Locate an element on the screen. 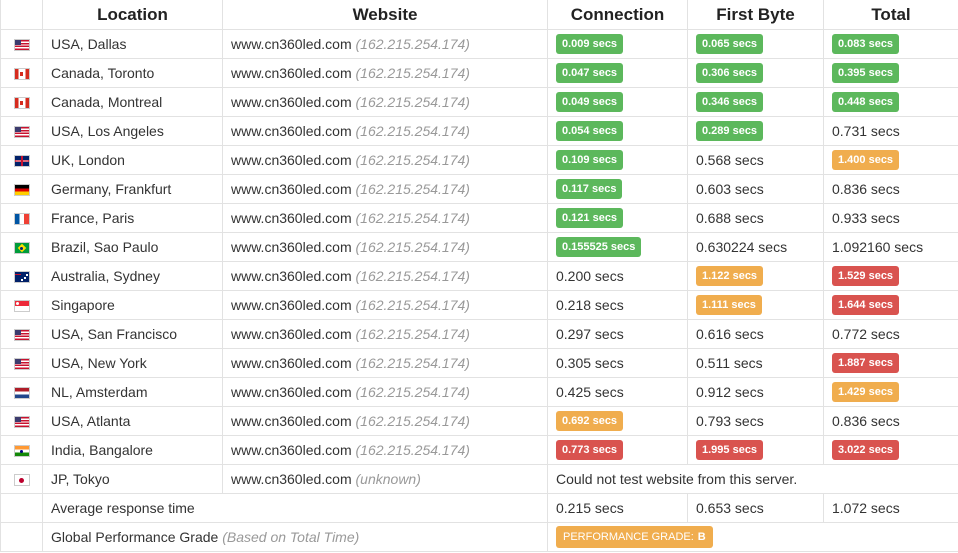  total-badge: 1.887 secs is located at coordinates (866, 363).